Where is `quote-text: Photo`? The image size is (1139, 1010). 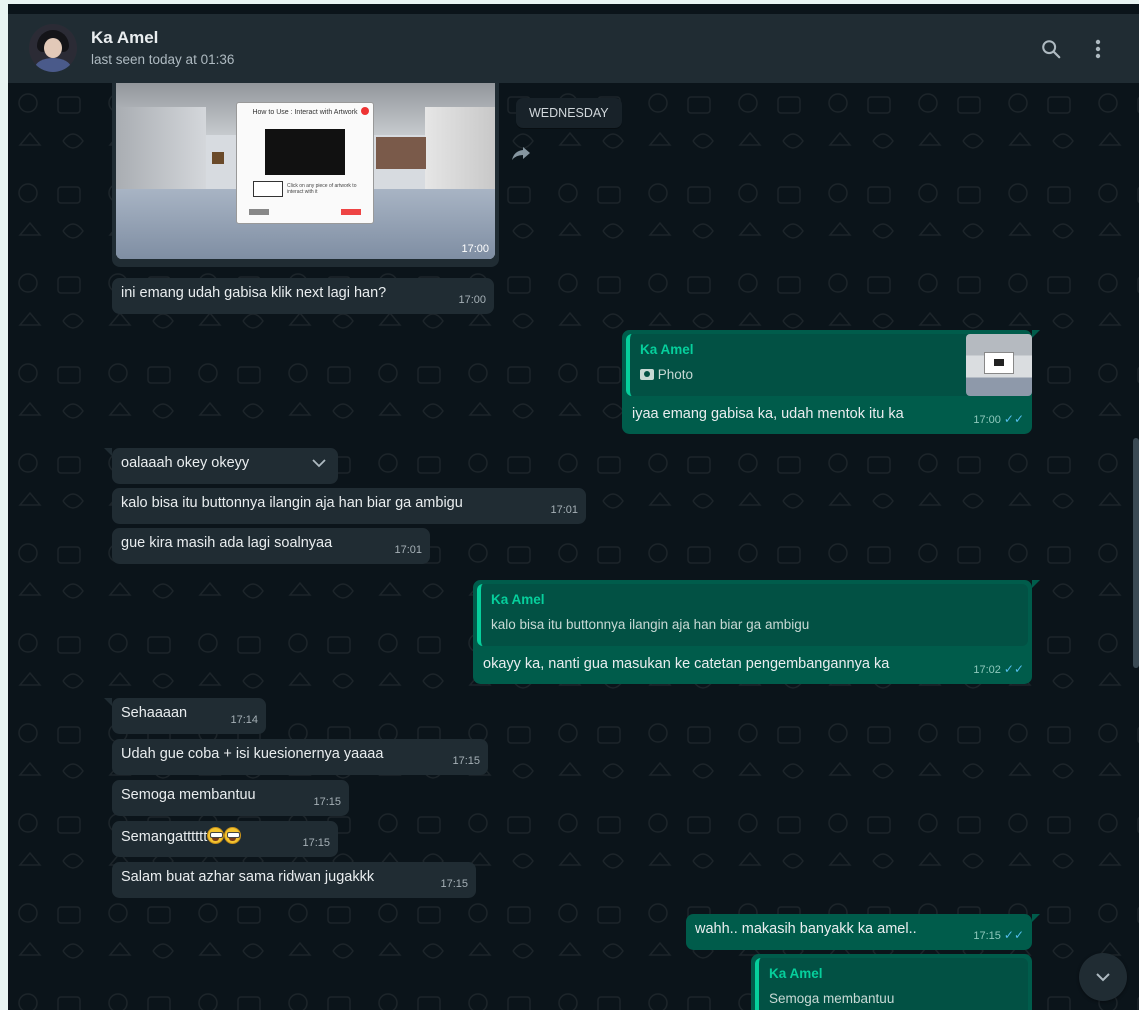 quote-text: Photo is located at coordinates (675, 374).